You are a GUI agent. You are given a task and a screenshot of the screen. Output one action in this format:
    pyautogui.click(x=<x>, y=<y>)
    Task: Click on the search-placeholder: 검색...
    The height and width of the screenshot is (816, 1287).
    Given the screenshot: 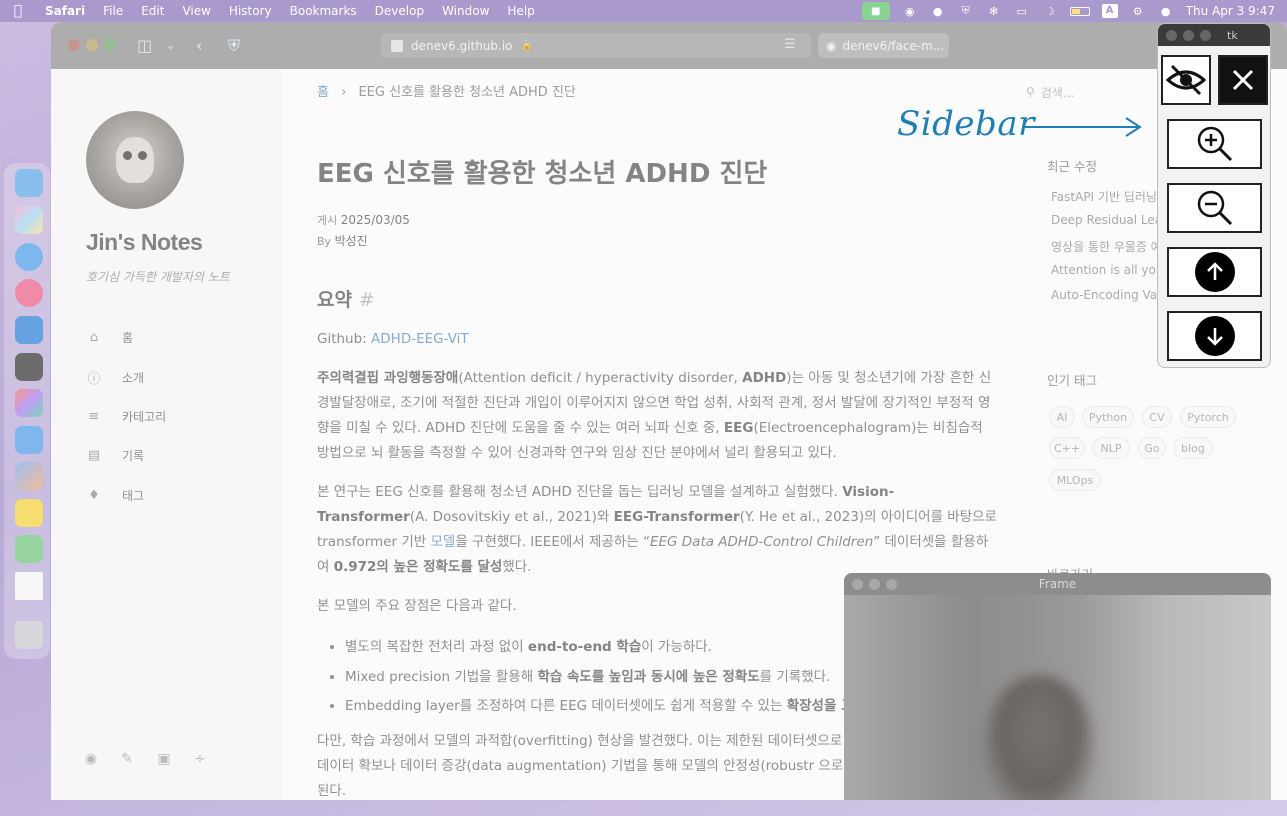 What is the action you would take?
    pyautogui.click(x=1057, y=92)
    